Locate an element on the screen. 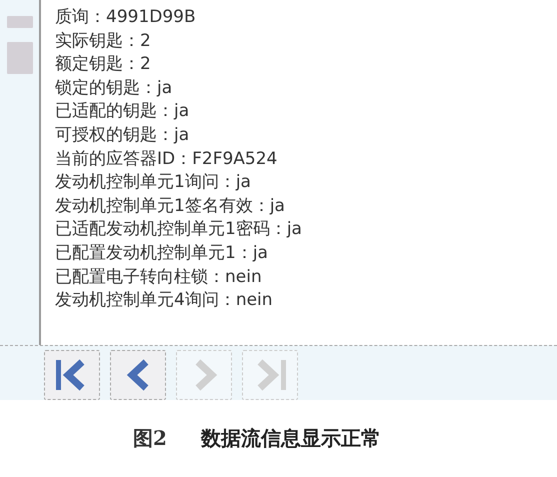 Image resolution: width=557 pixels, height=477 pixels. data-line: 实际钥匙：2 is located at coordinates (103, 41).